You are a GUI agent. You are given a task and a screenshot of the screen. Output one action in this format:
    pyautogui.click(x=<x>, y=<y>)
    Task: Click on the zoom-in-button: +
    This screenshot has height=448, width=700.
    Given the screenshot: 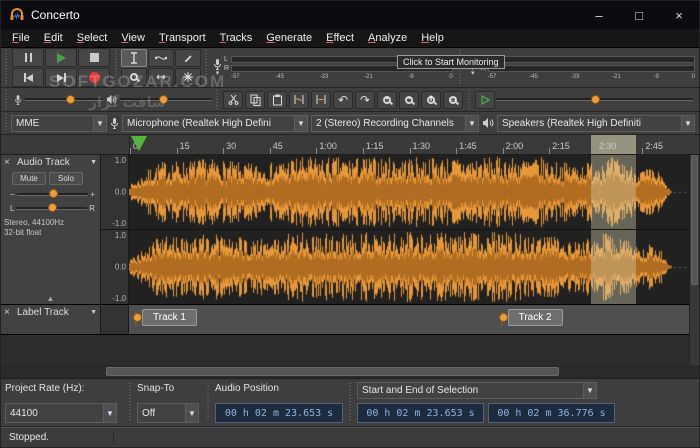 What is the action you would take?
    pyautogui.click(x=387, y=99)
    